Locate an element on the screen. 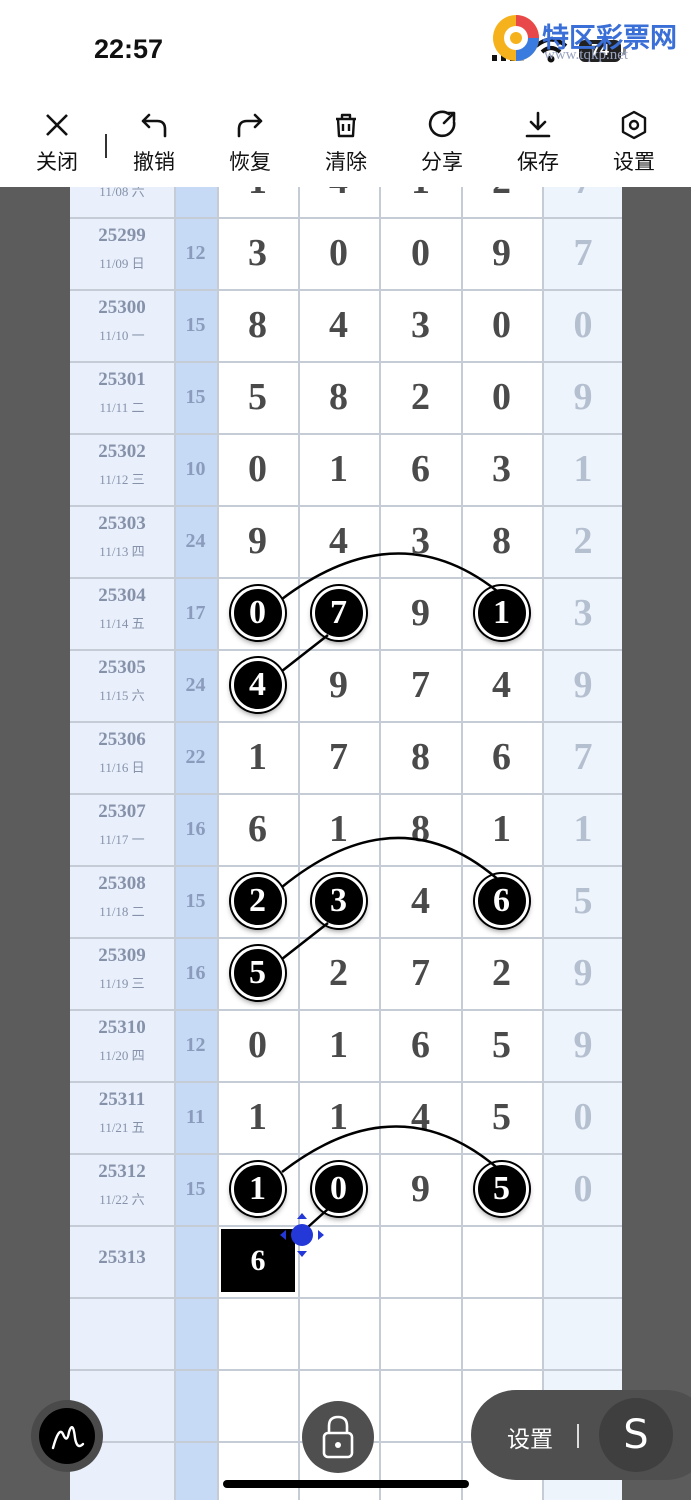 The height and width of the screenshot is (1500, 691). clear-button: 清除 is located at coordinates (346, 146).